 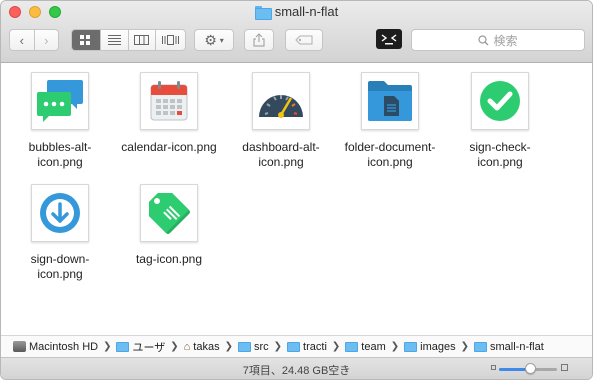 What do you see at coordinates (493, 367) in the screenshot?
I see `small-icon-size-icon` at bounding box center [493, 367].